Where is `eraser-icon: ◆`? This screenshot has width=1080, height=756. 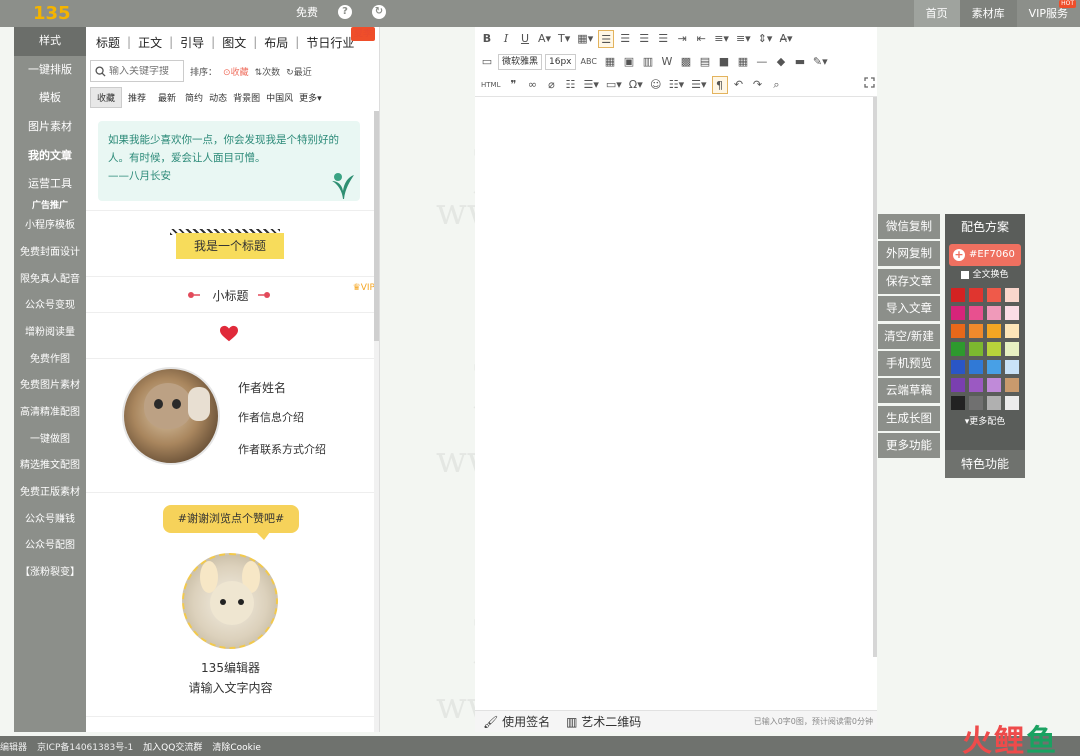
eraser-icon: ◆ is located at coordinates (781, 62).